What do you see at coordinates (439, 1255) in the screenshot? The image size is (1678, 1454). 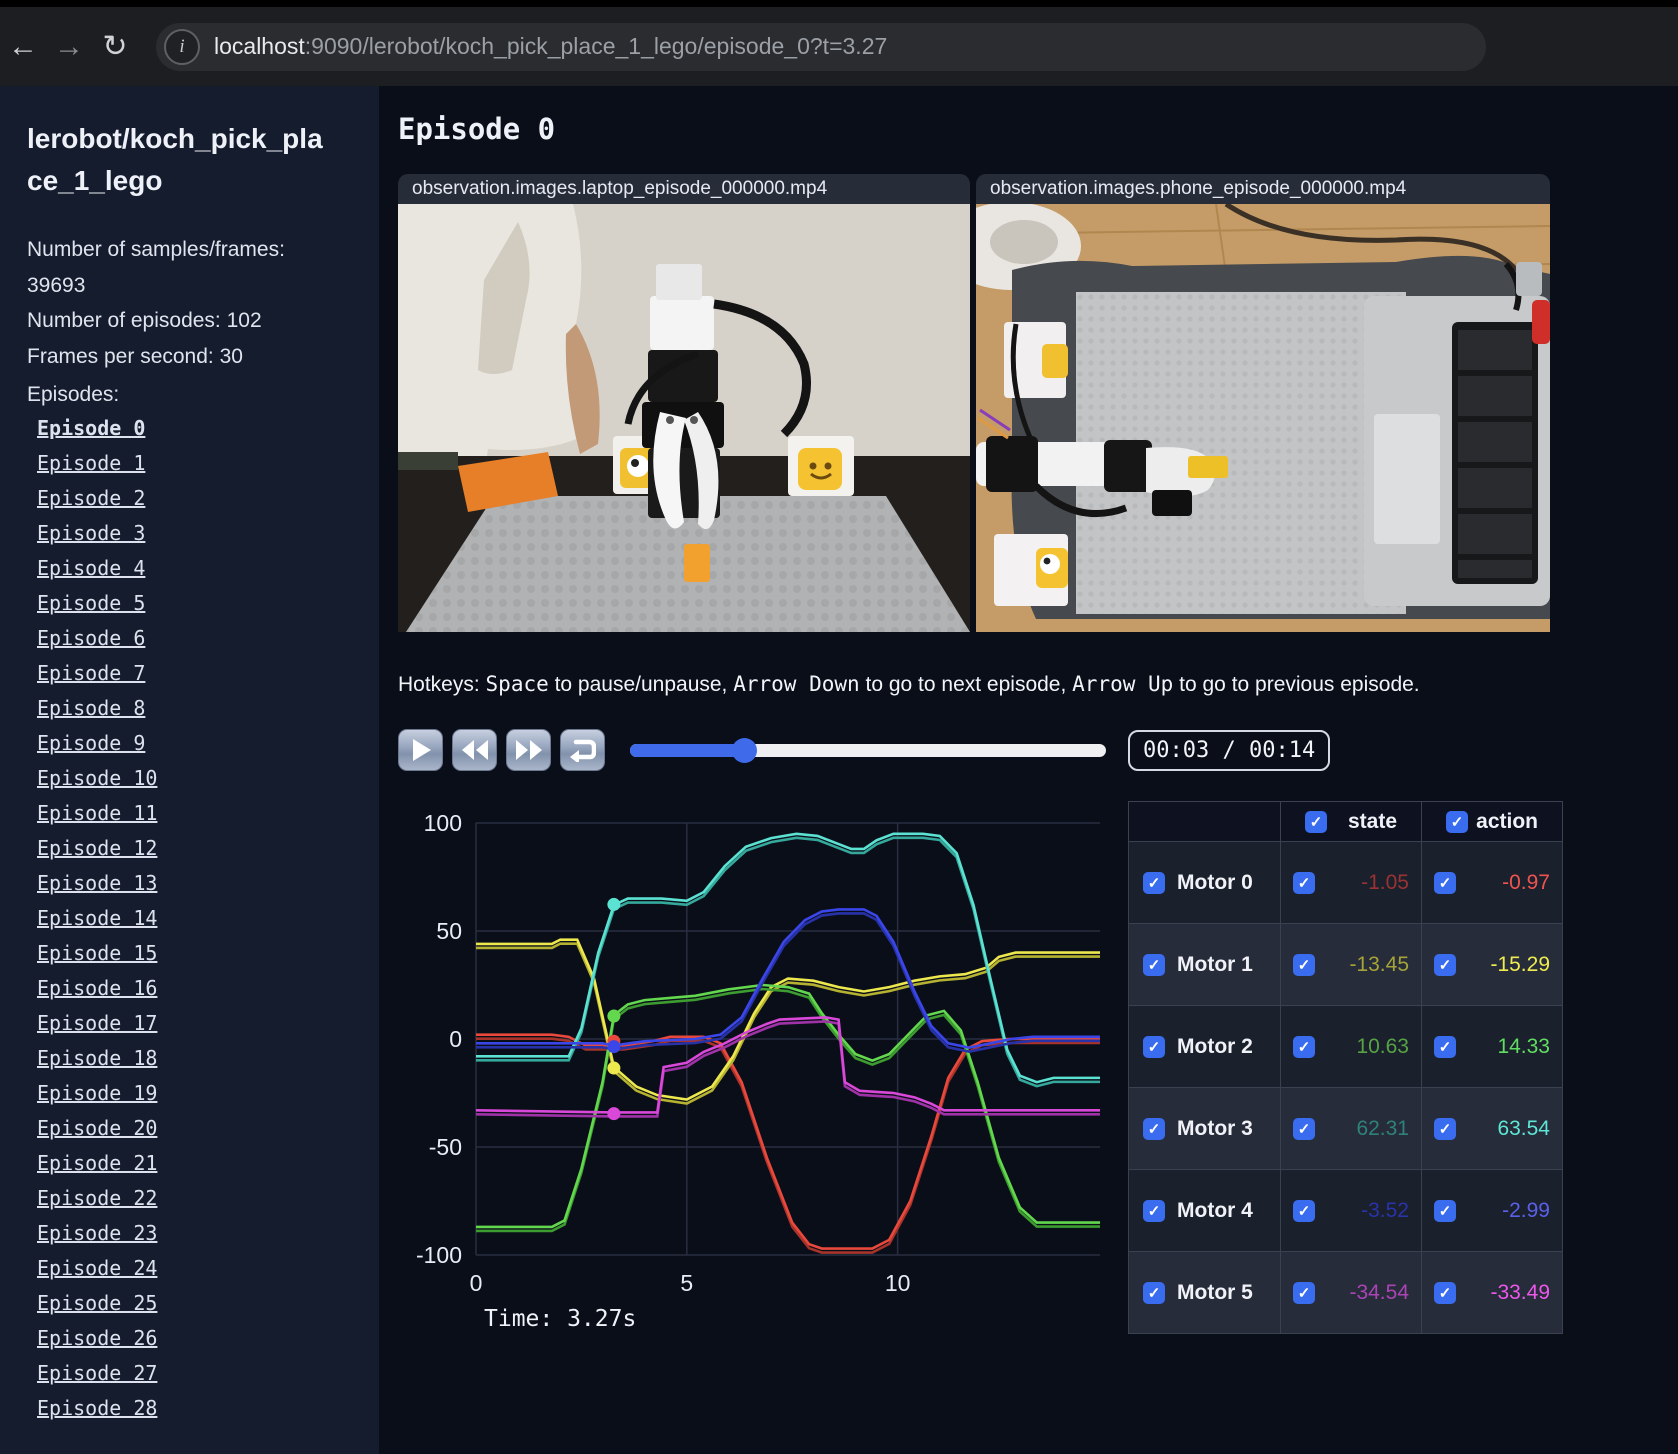 I see `svg-text: -100` at bounding box center [439, 1255].